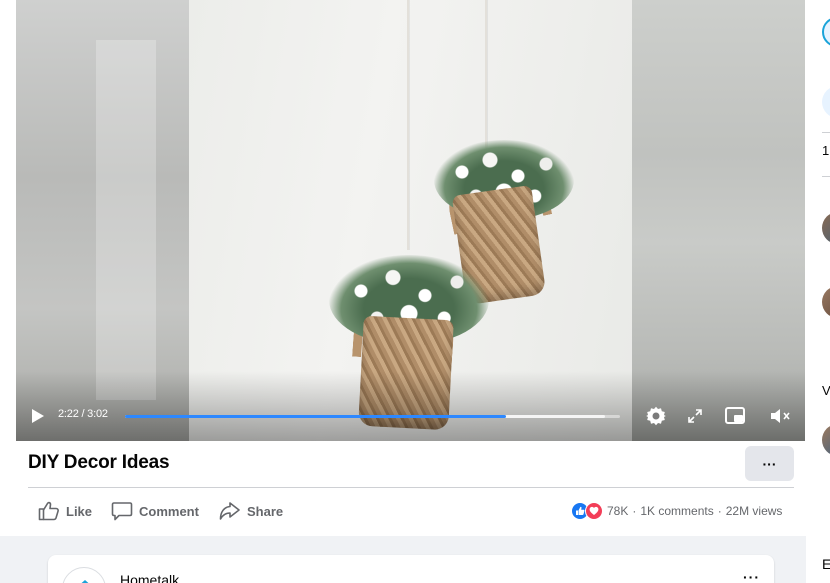  Describe the element at coordinates (411, 487) in the screenshot. I see `divider` at that location.